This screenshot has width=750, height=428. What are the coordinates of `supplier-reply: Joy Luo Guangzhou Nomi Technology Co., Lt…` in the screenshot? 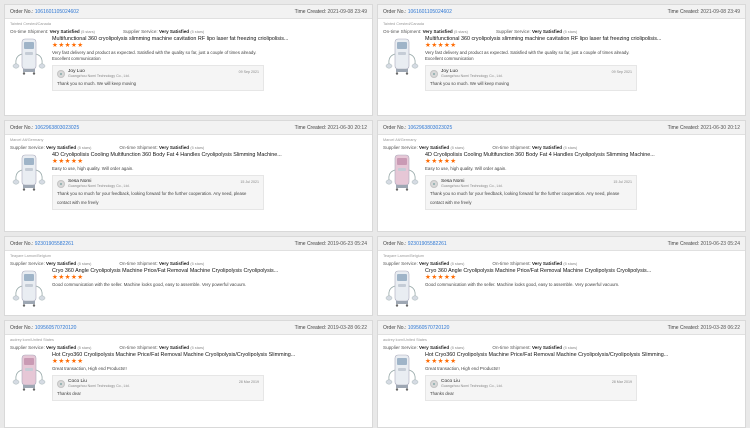 It's located at (158, 78).